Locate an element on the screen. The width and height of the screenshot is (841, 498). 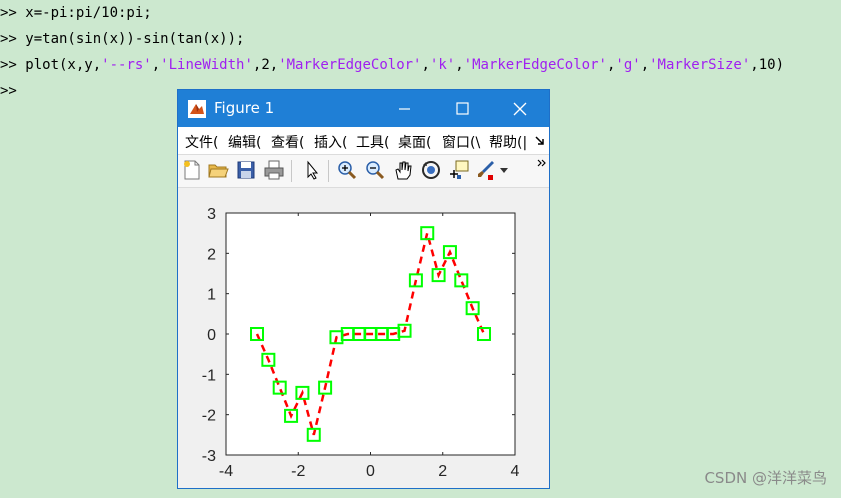
y-tick-label: 2 is located at coordinates (211, 254).